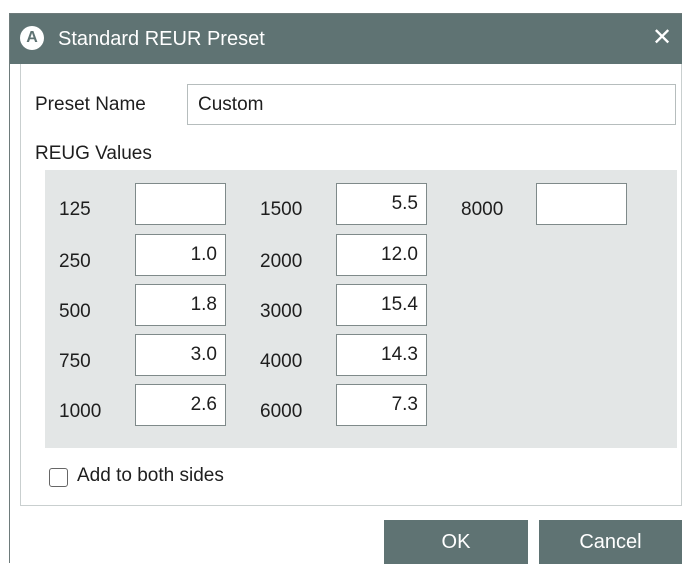  Describe the element at coordinates (482, 209) in the screenshot. I see `freq-label-8000: 8000` at that location.